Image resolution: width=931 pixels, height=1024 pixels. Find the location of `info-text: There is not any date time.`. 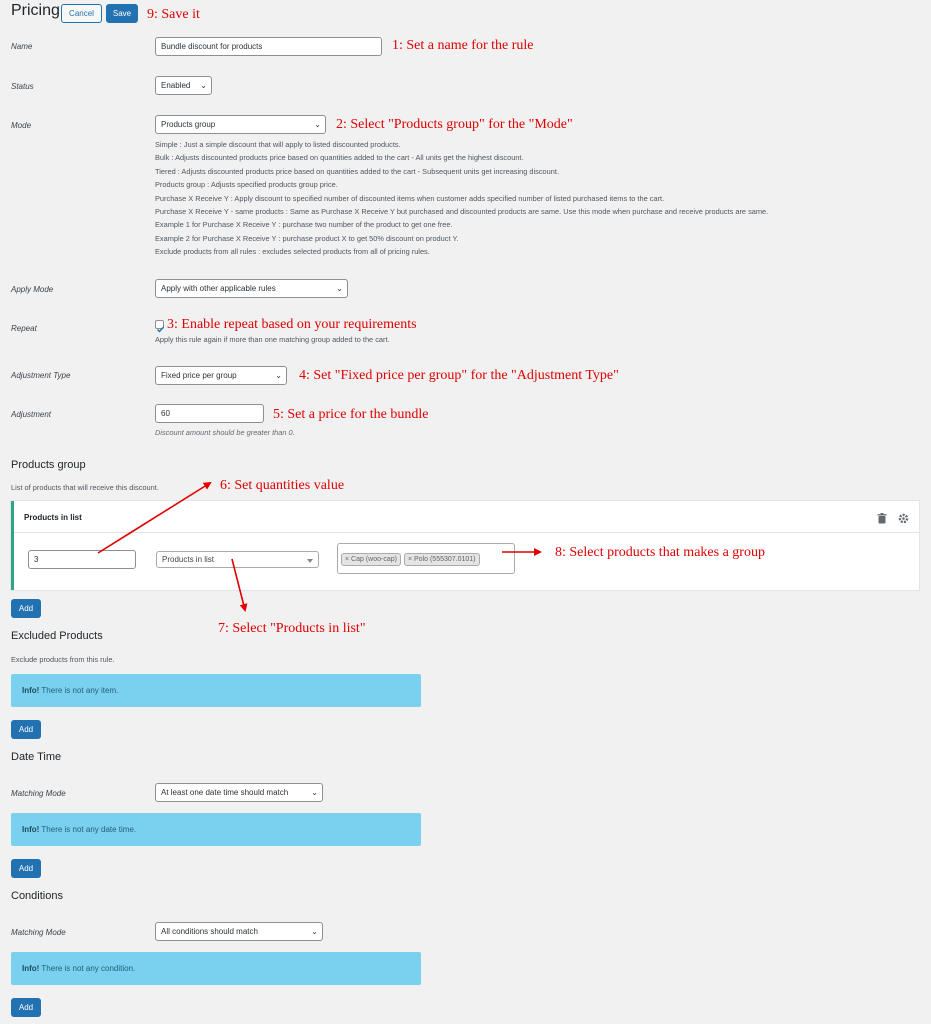

info-text: There is not any date time. is located at coordinates (89, 829).